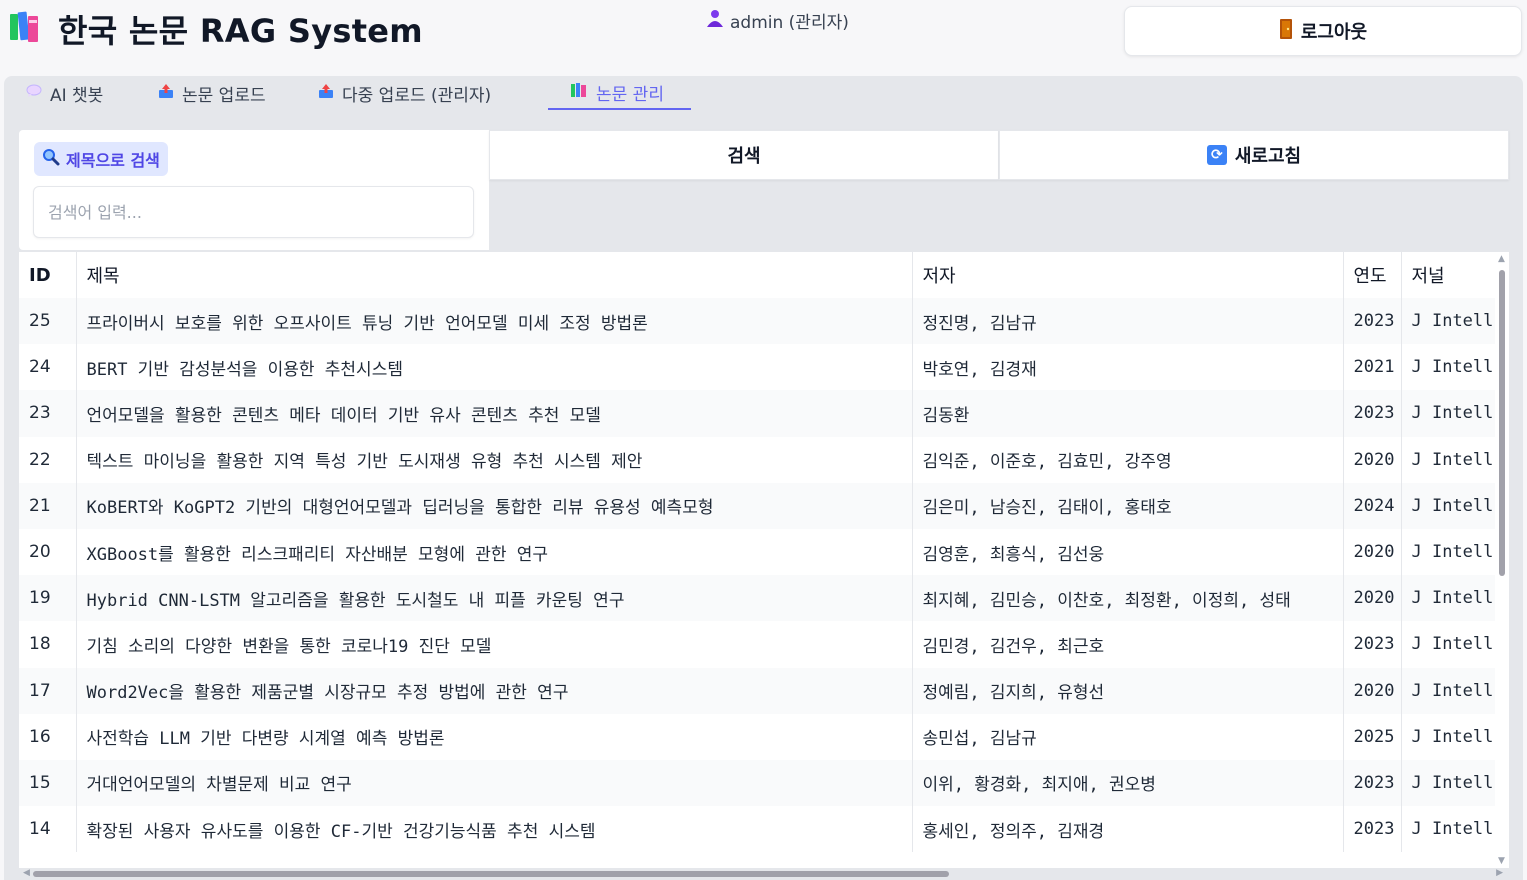 Image resolution: width=1527 pixels, height=880 pixels. I want to click on cell-authors: 최지혜, 김민승, 이찬호, 최정환, 이정희, 성태, so click(1128, 598).